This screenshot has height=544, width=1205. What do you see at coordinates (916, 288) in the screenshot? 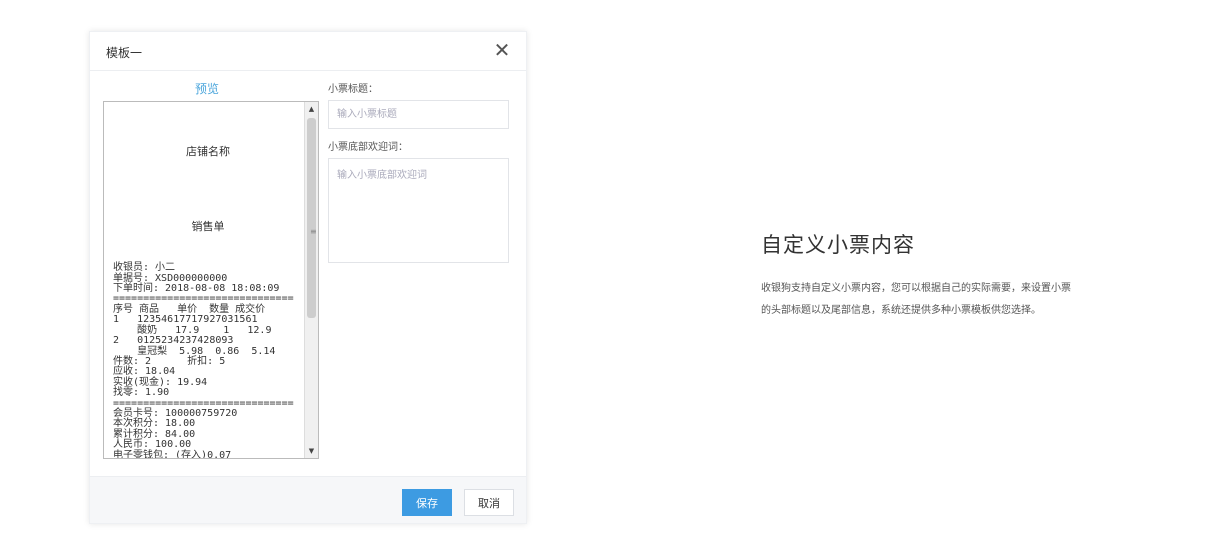
I see `feature-description-line: 收银狗支持自定义小票内容，您可以根据自己的实际需要，来设置小票` at bounding box center [916, 288].